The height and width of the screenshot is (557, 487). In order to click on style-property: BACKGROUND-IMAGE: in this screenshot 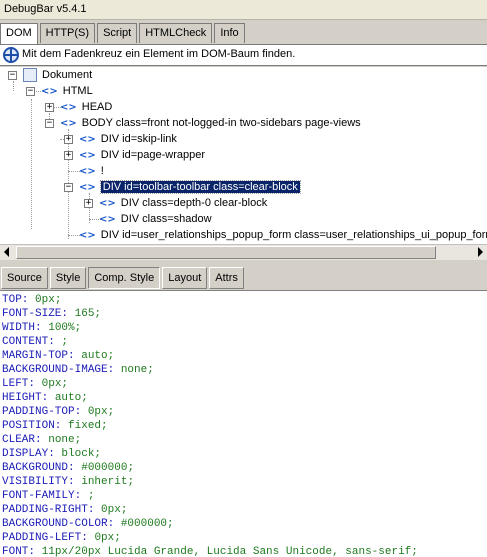, I will do `click(58, 370)`.